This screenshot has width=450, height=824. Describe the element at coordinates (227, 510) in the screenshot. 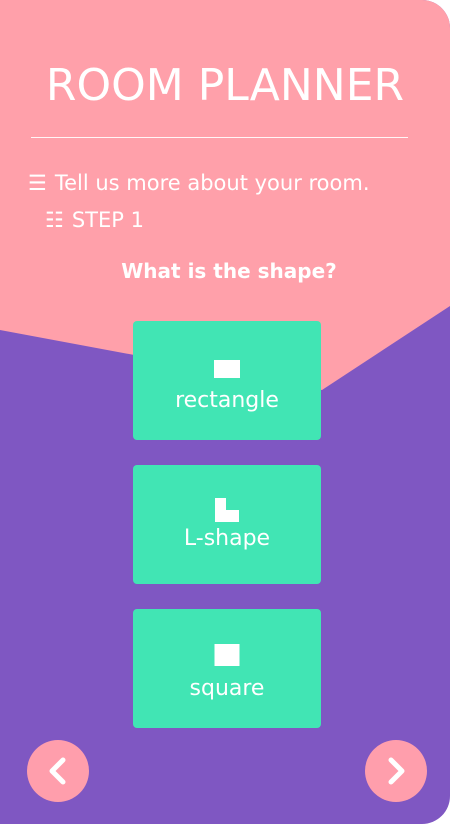

I see `l-shape-icon` at that location.